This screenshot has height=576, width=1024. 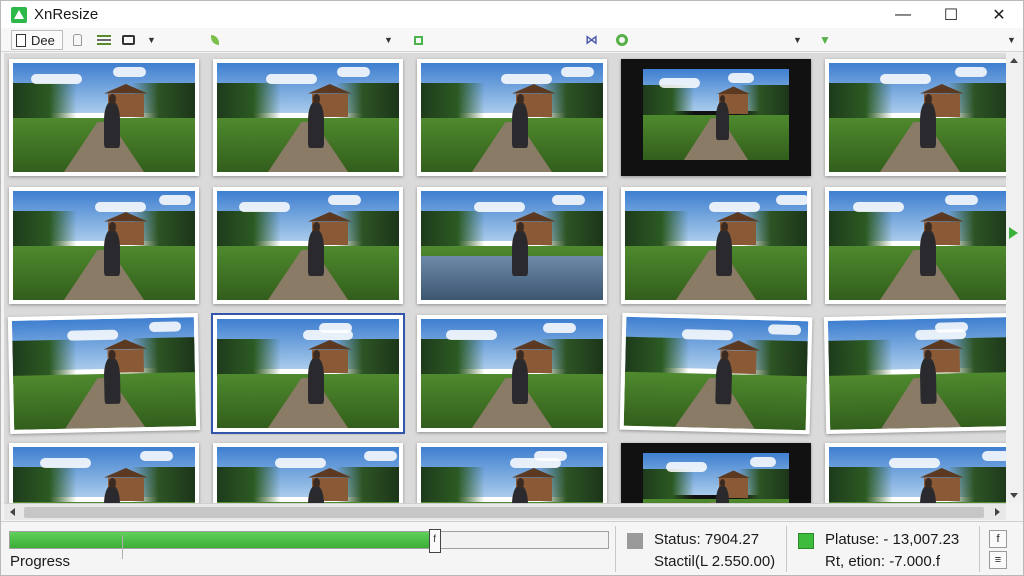 What do you see at coordinates (997, 512) in the screenshot?
I see `scroll-right-icon` at bounding box center [997, 512].